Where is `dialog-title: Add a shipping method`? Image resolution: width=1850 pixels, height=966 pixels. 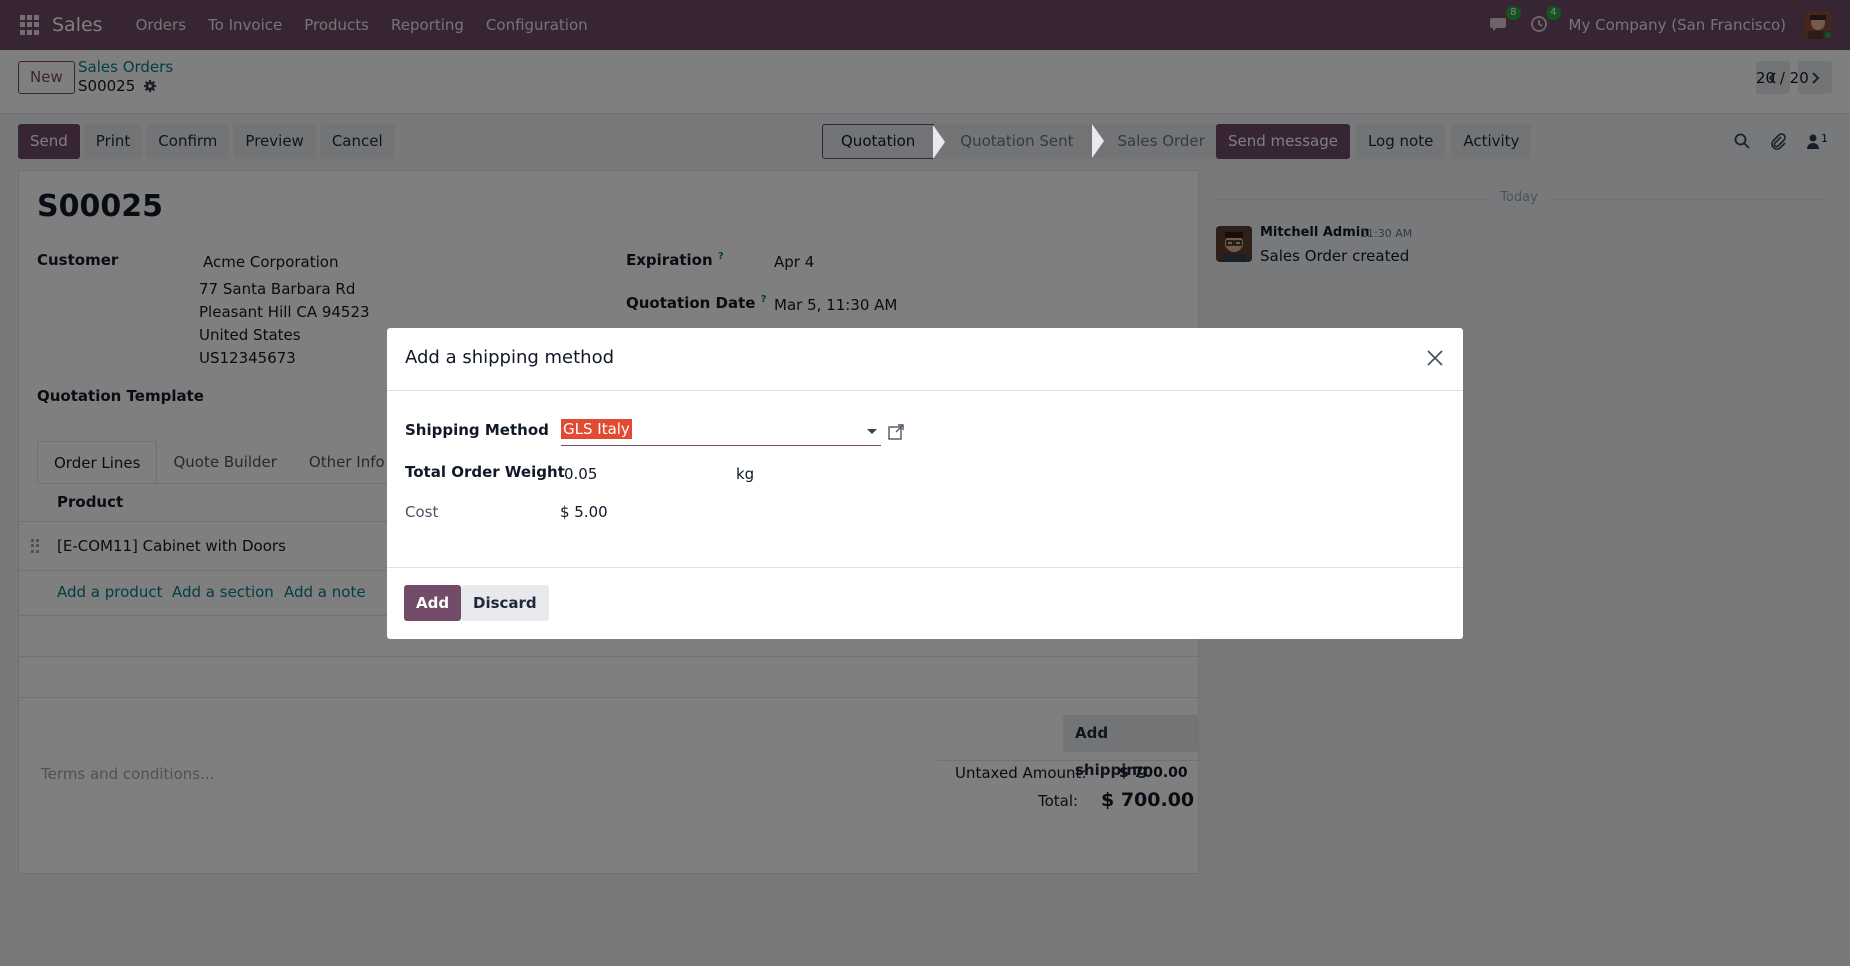 dialog-title: Add a shipping method is located at coordinates (510, 357).